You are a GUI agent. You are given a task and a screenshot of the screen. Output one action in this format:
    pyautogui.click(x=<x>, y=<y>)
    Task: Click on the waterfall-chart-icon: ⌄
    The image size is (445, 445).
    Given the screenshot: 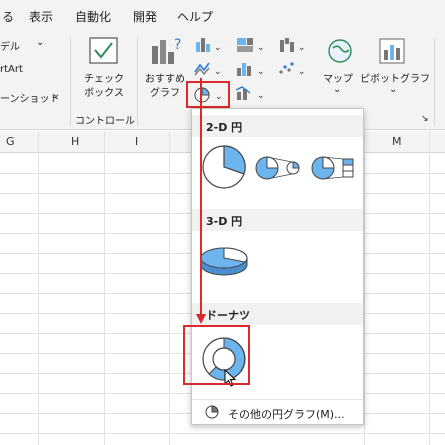 What is the action you would take?
    pyautogui.click(x=293, y=45)
    